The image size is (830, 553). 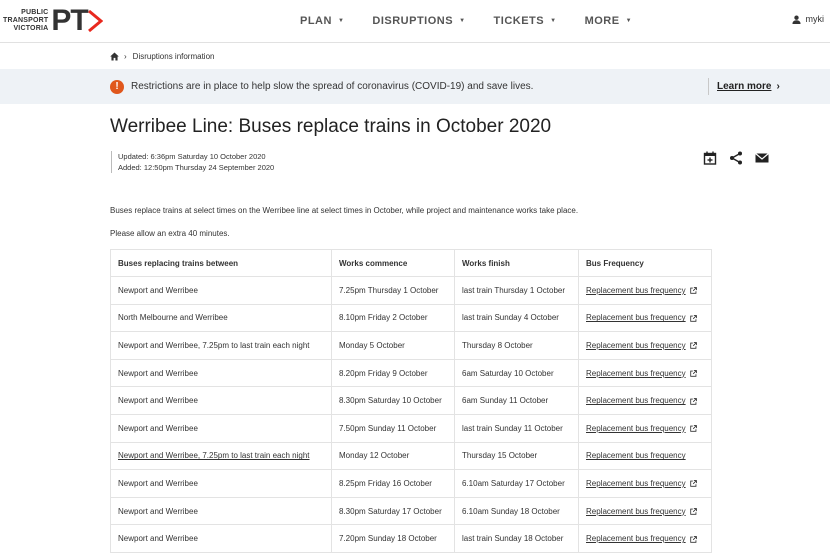 I want to click on page-note: Please allow an extra 40 minutes., so click(x=170, y=233).